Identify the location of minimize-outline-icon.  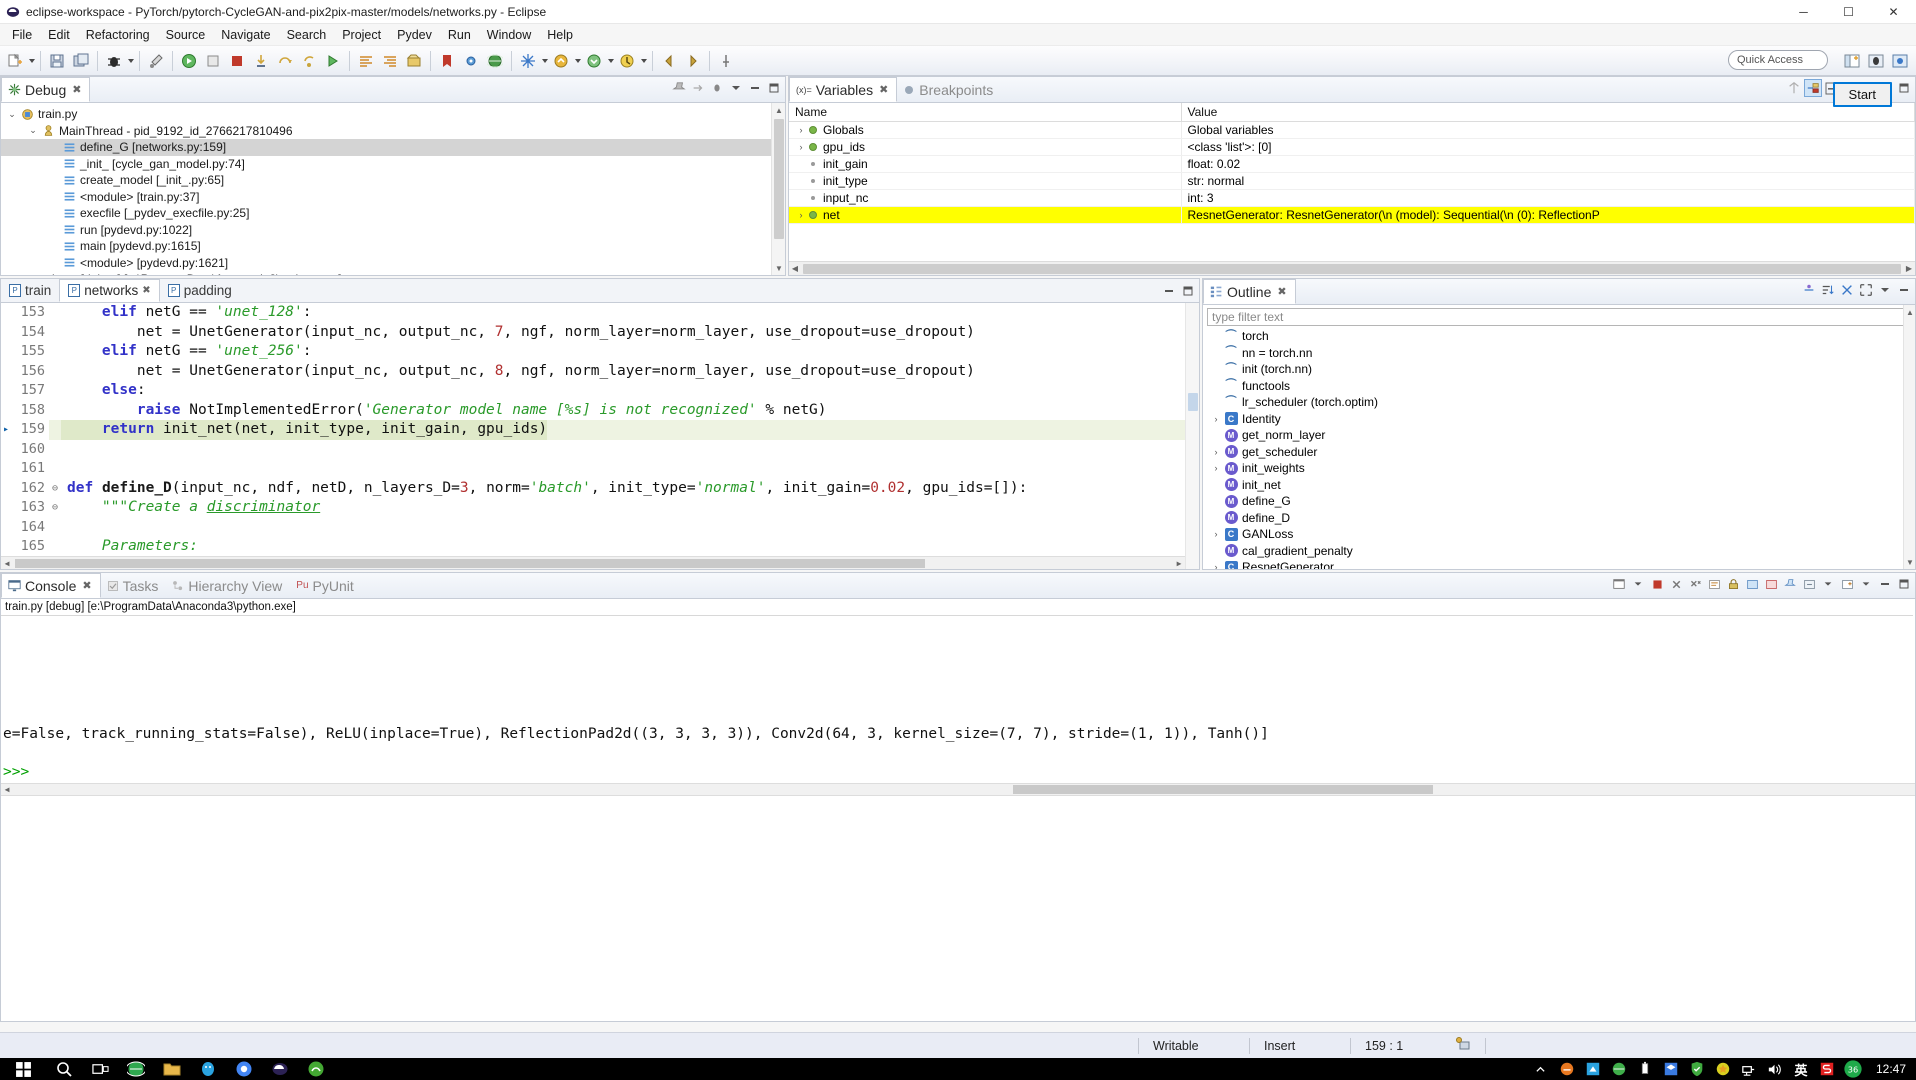
(1904, 290).